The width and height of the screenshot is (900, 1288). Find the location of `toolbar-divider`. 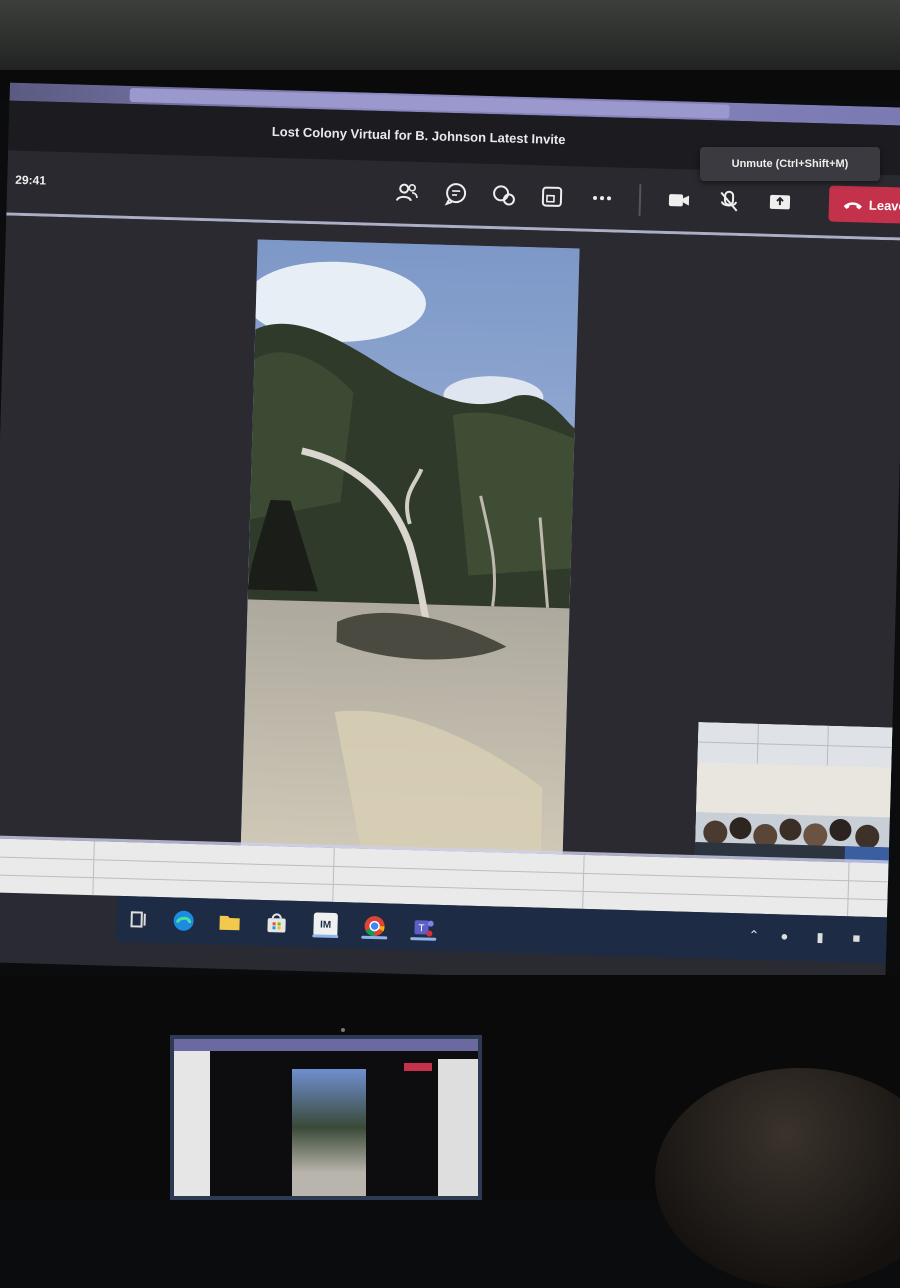

toolbar-divider is located at coordinates (640, 200).